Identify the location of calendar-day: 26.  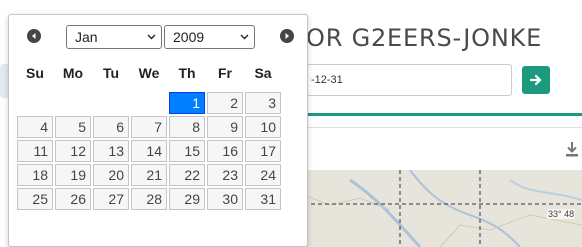
(73, 199).